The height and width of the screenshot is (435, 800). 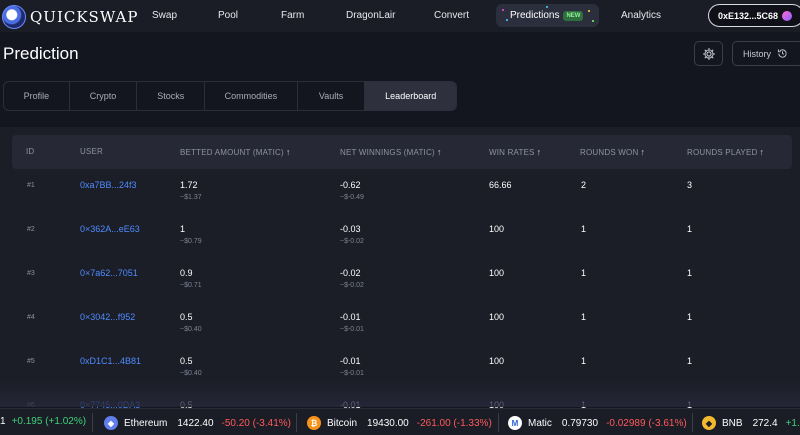 I want to click on cell-user-address: 0xa7BB...24f3, so click(x=108, y=185).